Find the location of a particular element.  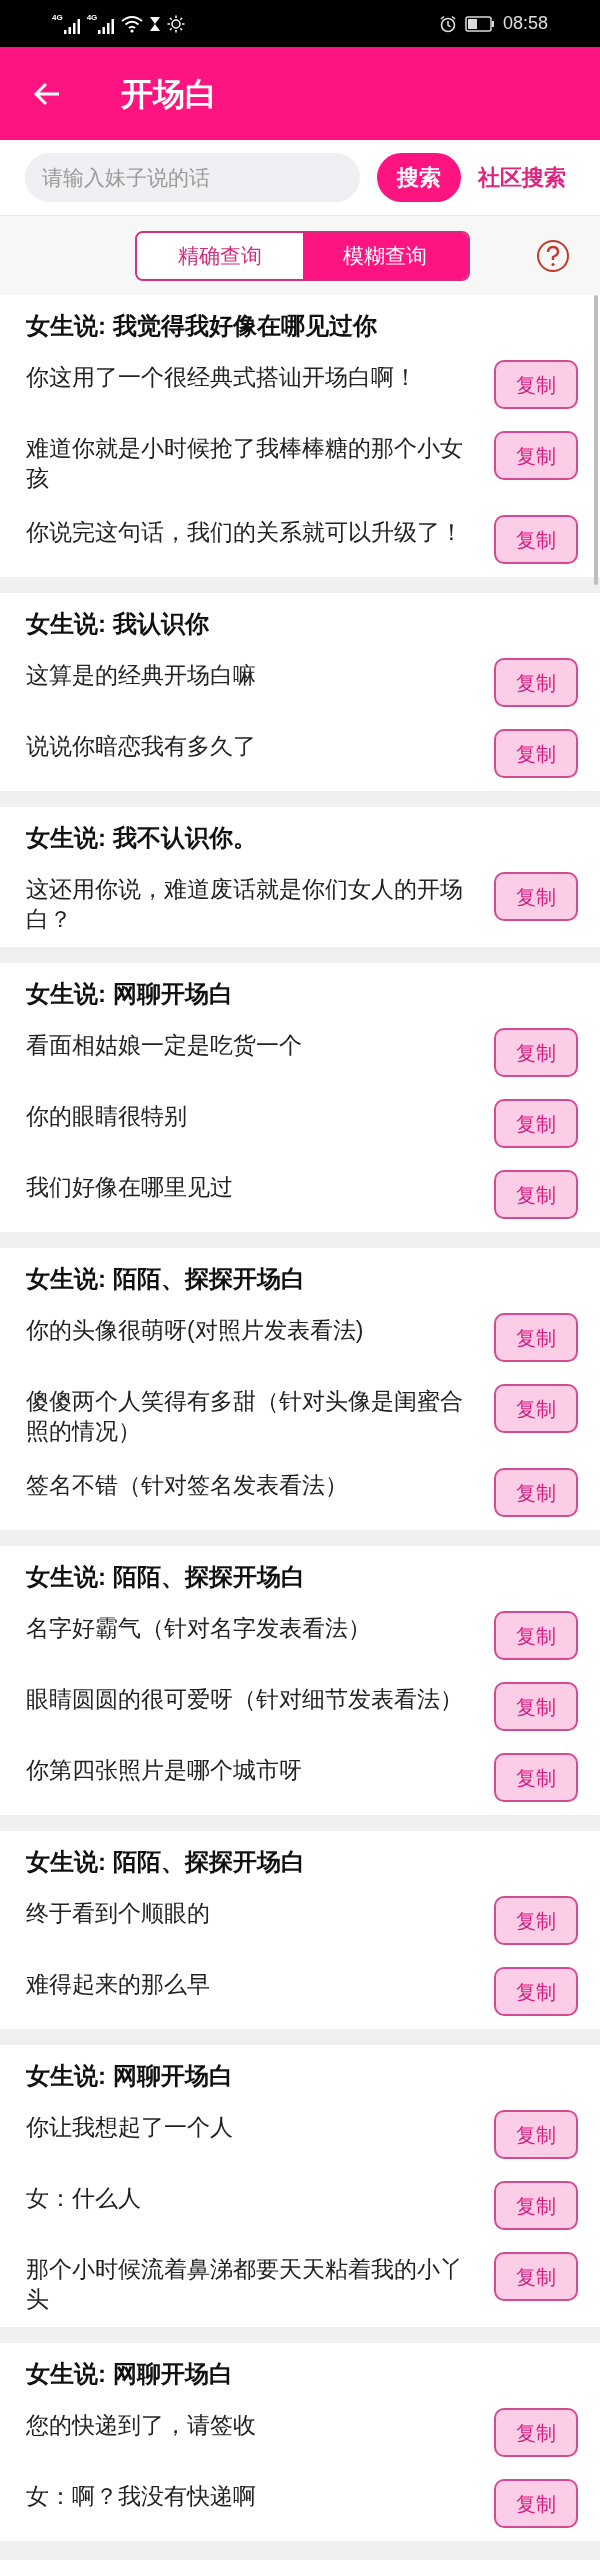

reply-text: 女：什么人 is located at coordinates (84, 2198).